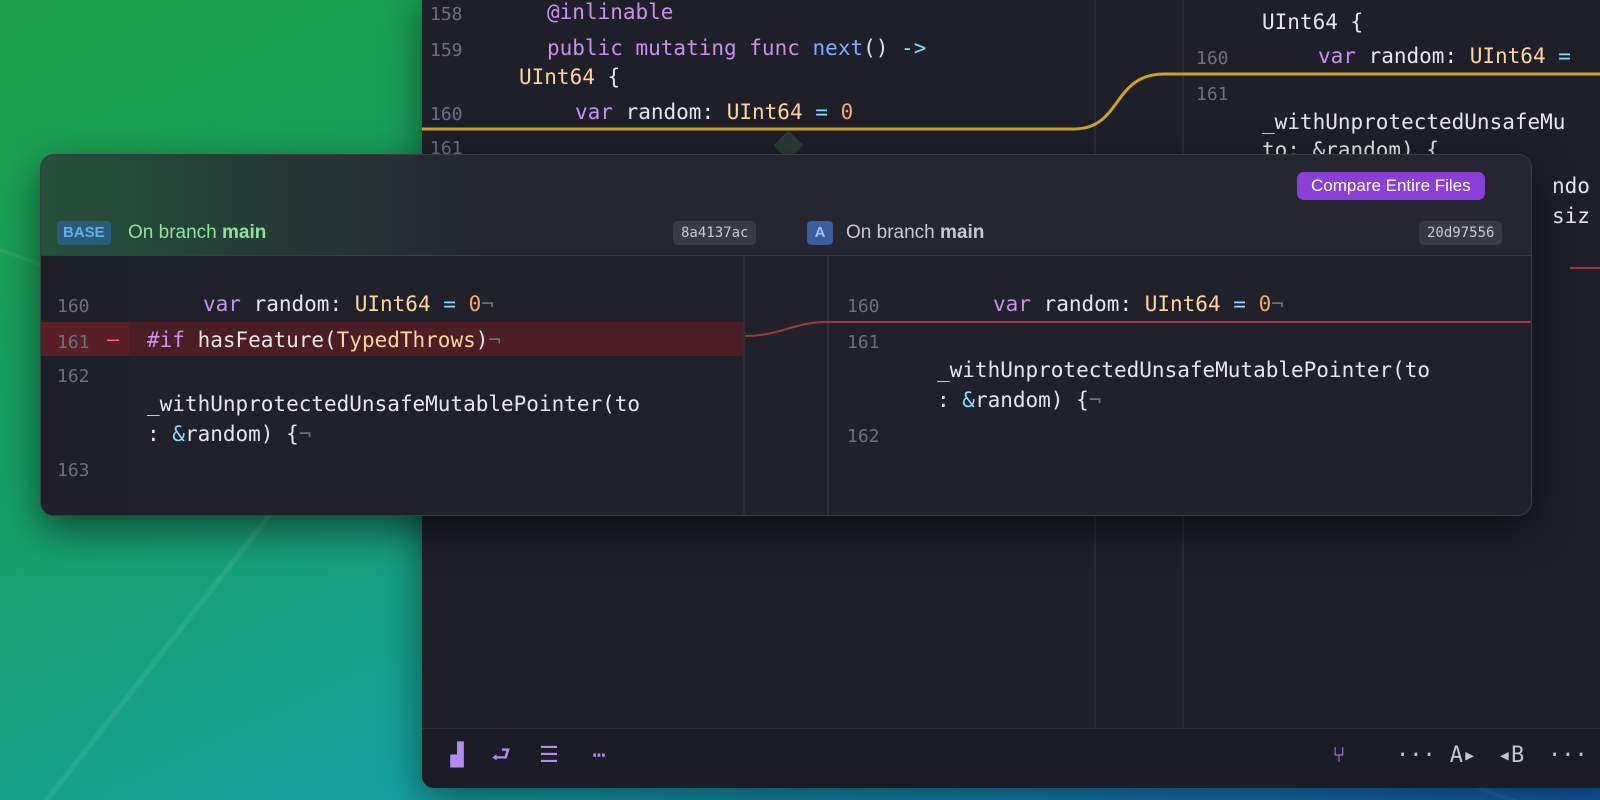 This screenshot has width=1600, height=800. Describe the element at coordinates (1011, 758) in the screenshot. I see `bottom-toolbar: ▟ ⮐ ☰ ⋯ ⑂ ··· A▸ ◂B ···` at that location.